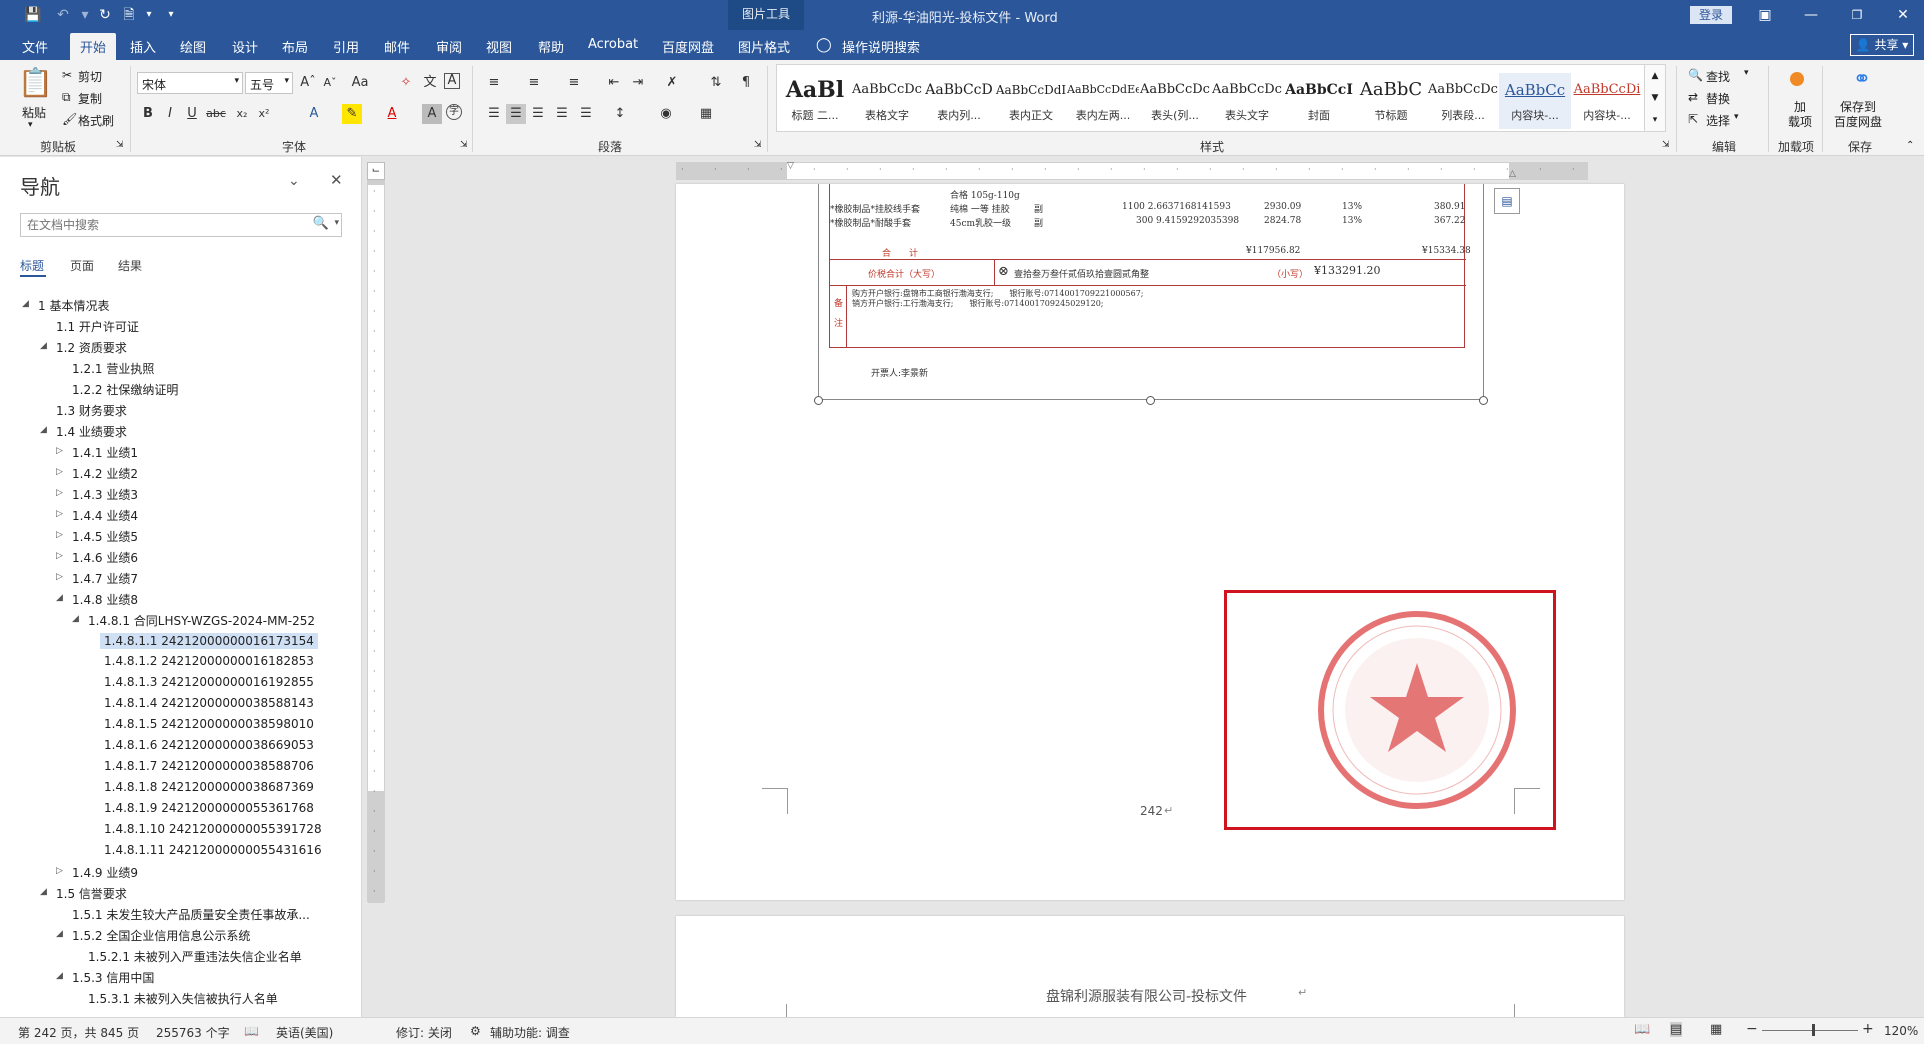 The height and width of the screenshot is (1044, 1924). I want to click on nav-heading-item: 1.4.8.1.2 24212000000016182853, so click(209, 661).